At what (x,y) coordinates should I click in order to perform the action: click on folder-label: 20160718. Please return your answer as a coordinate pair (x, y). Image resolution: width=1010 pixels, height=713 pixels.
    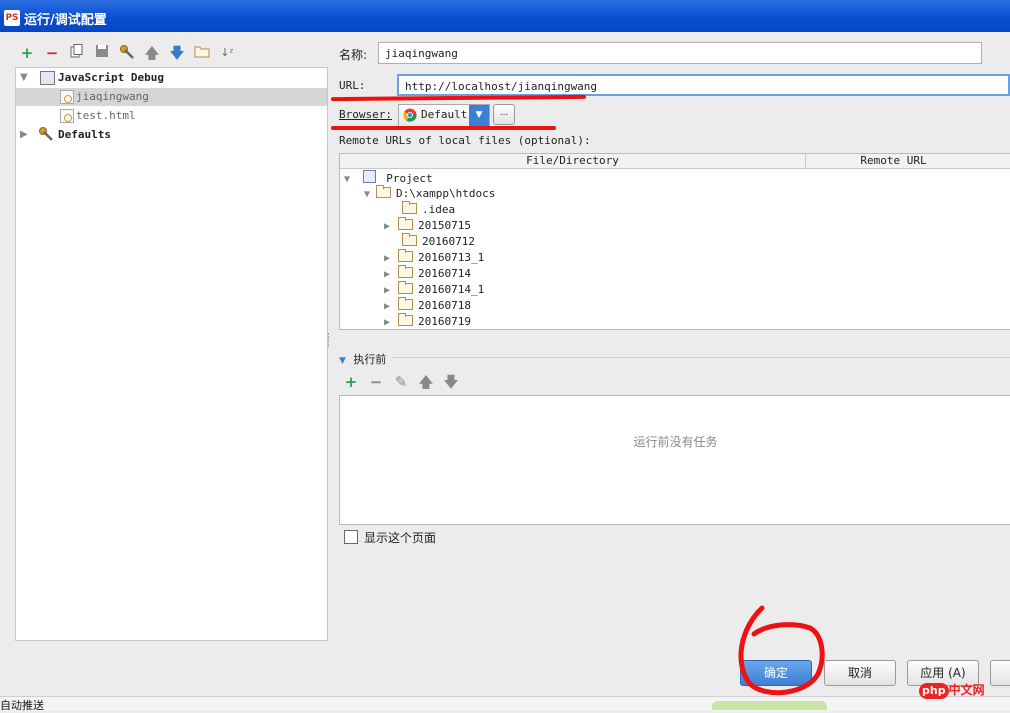
    Looking at the image, I should click on (445, 305).